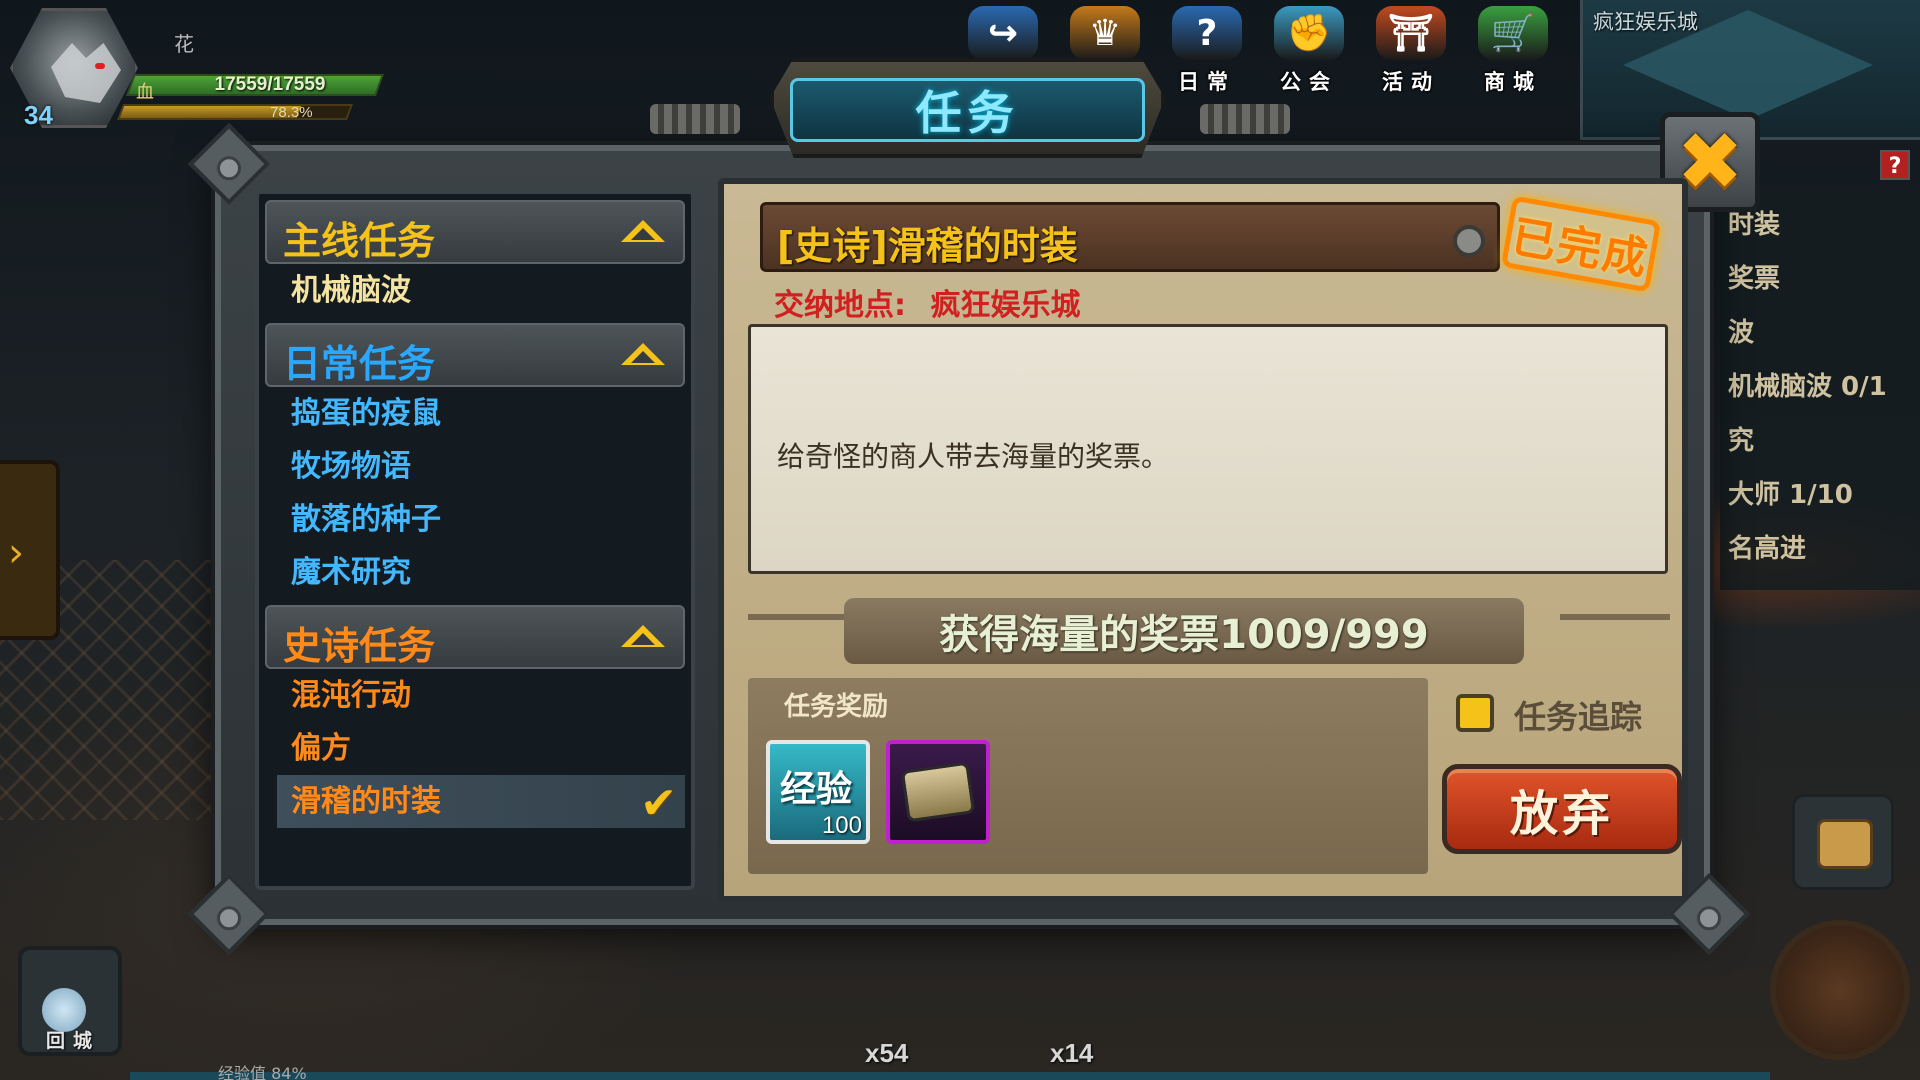 The width and height of the screenshot is (1920, 1080). Describe the element at coordinates (967, 113) in the screenshot. I see `dialog-title: 任务` at that location.